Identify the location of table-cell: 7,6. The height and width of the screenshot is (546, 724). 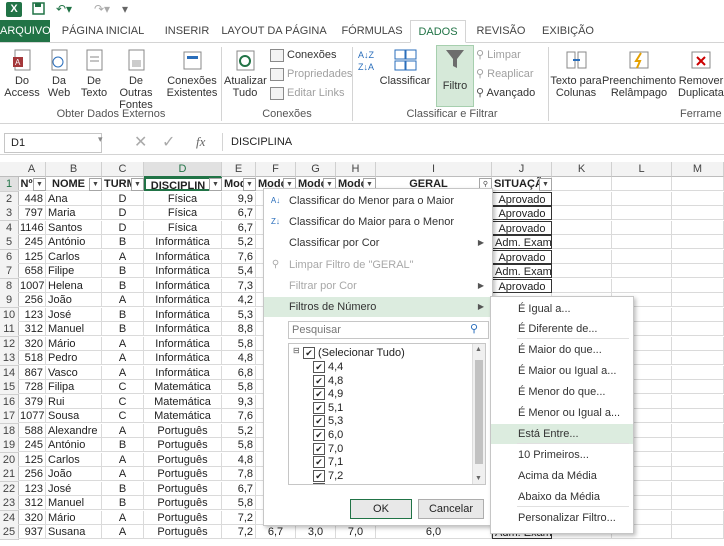
(239, 256).